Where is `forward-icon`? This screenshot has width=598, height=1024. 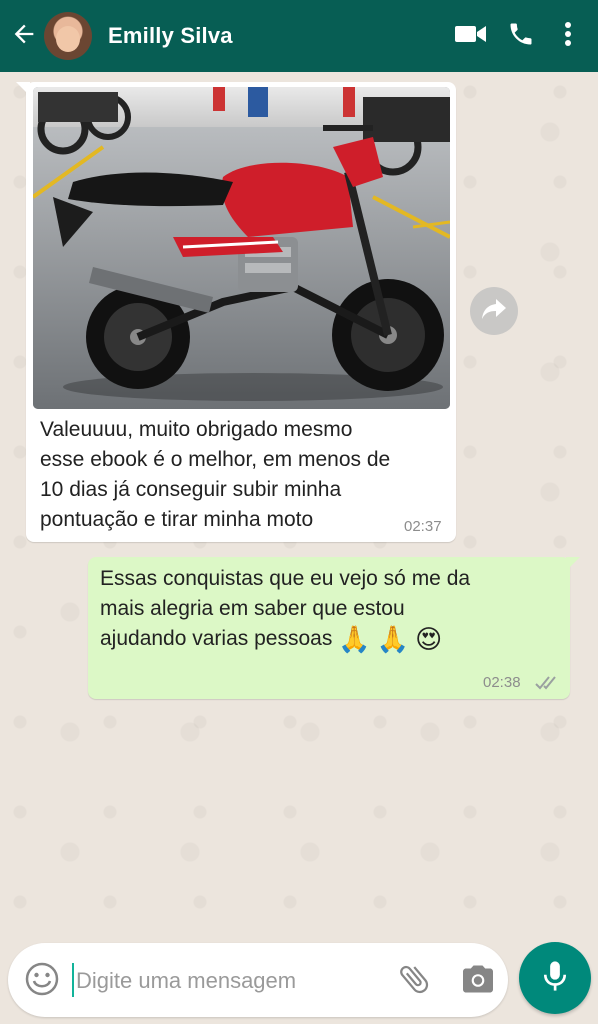
forward-icon is located at coordinates (494, 311).